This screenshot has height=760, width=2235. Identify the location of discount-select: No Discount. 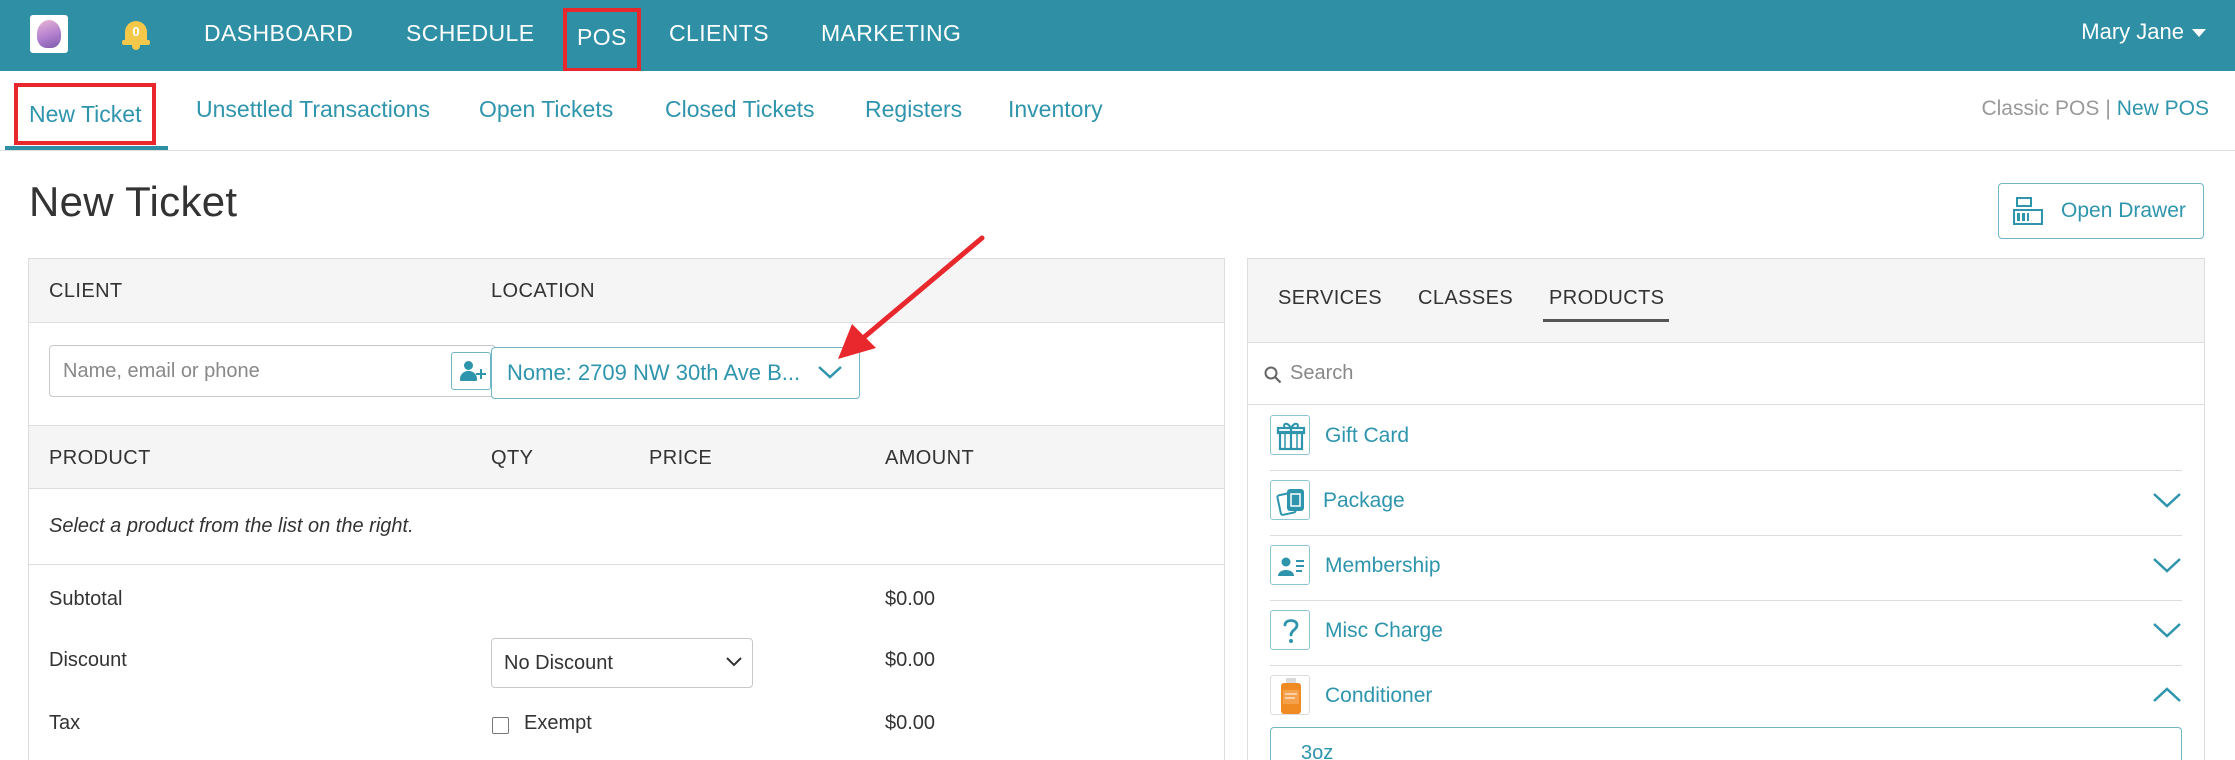
(622, 663).